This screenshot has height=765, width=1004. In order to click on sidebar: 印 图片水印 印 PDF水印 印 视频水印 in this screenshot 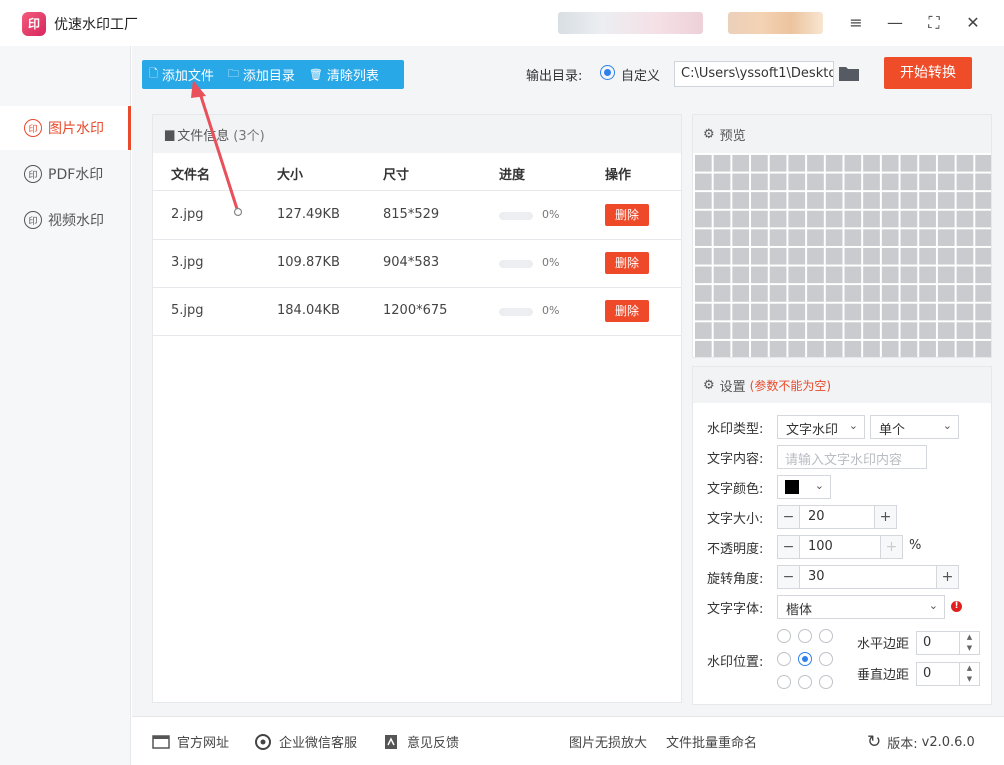, I will do `click(65, 405)`.